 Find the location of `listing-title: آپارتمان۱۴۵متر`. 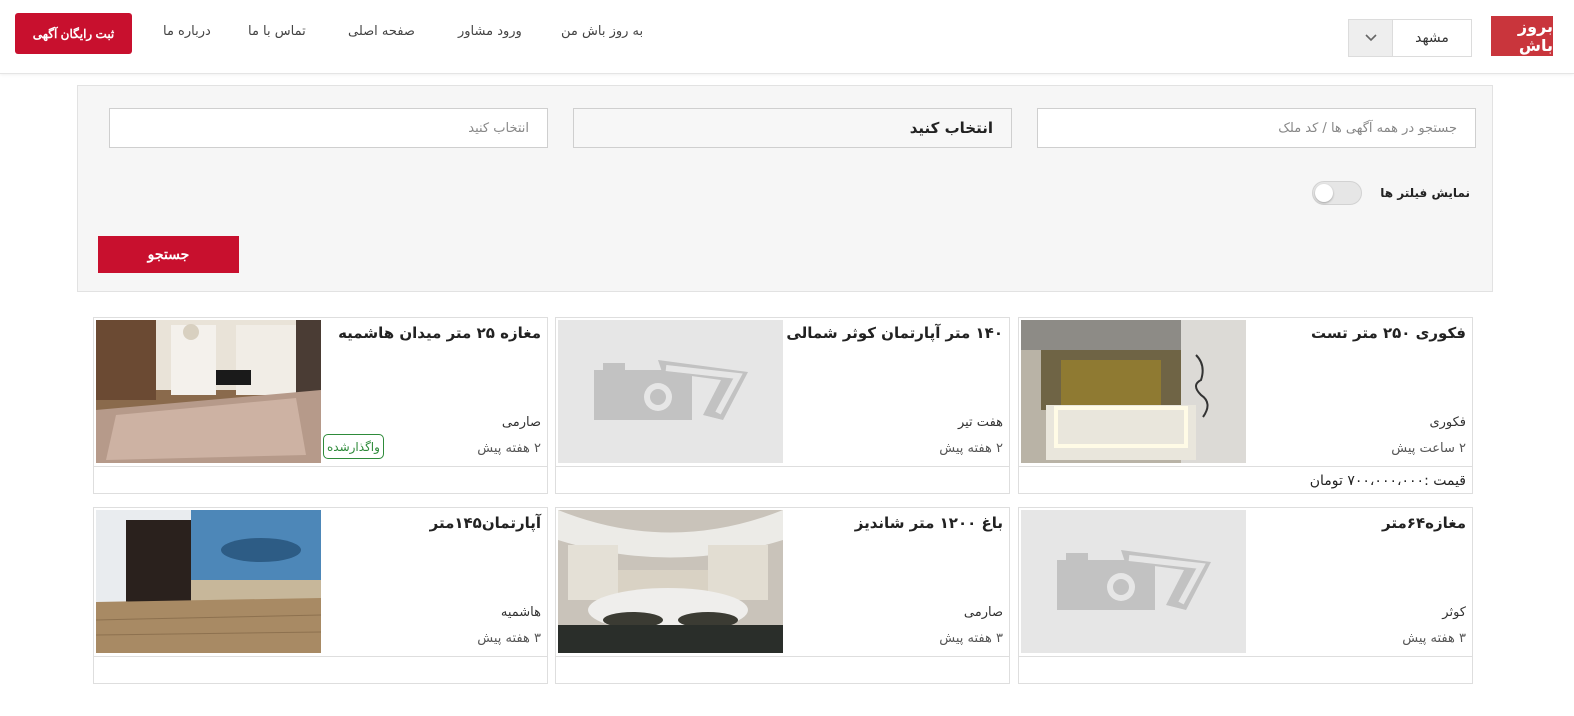

listing-title: آپارتمان۱۴۵متر is located at coordinates (485, 523).